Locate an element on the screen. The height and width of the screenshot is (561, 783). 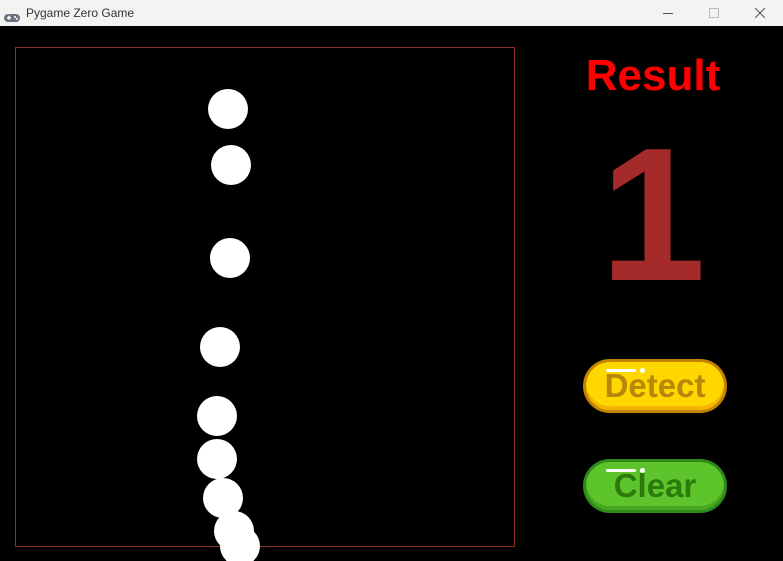
detect-button-label: Detect is located at coordinates (655, 385).